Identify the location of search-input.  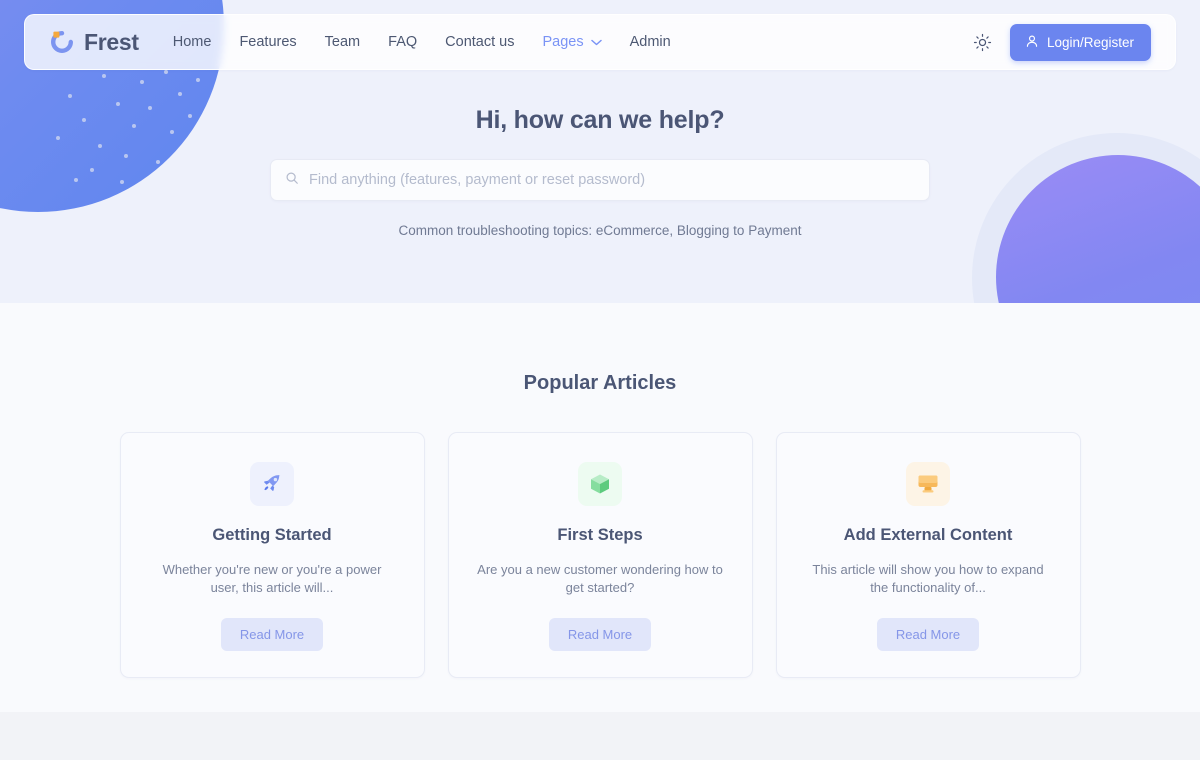
(612, 180).